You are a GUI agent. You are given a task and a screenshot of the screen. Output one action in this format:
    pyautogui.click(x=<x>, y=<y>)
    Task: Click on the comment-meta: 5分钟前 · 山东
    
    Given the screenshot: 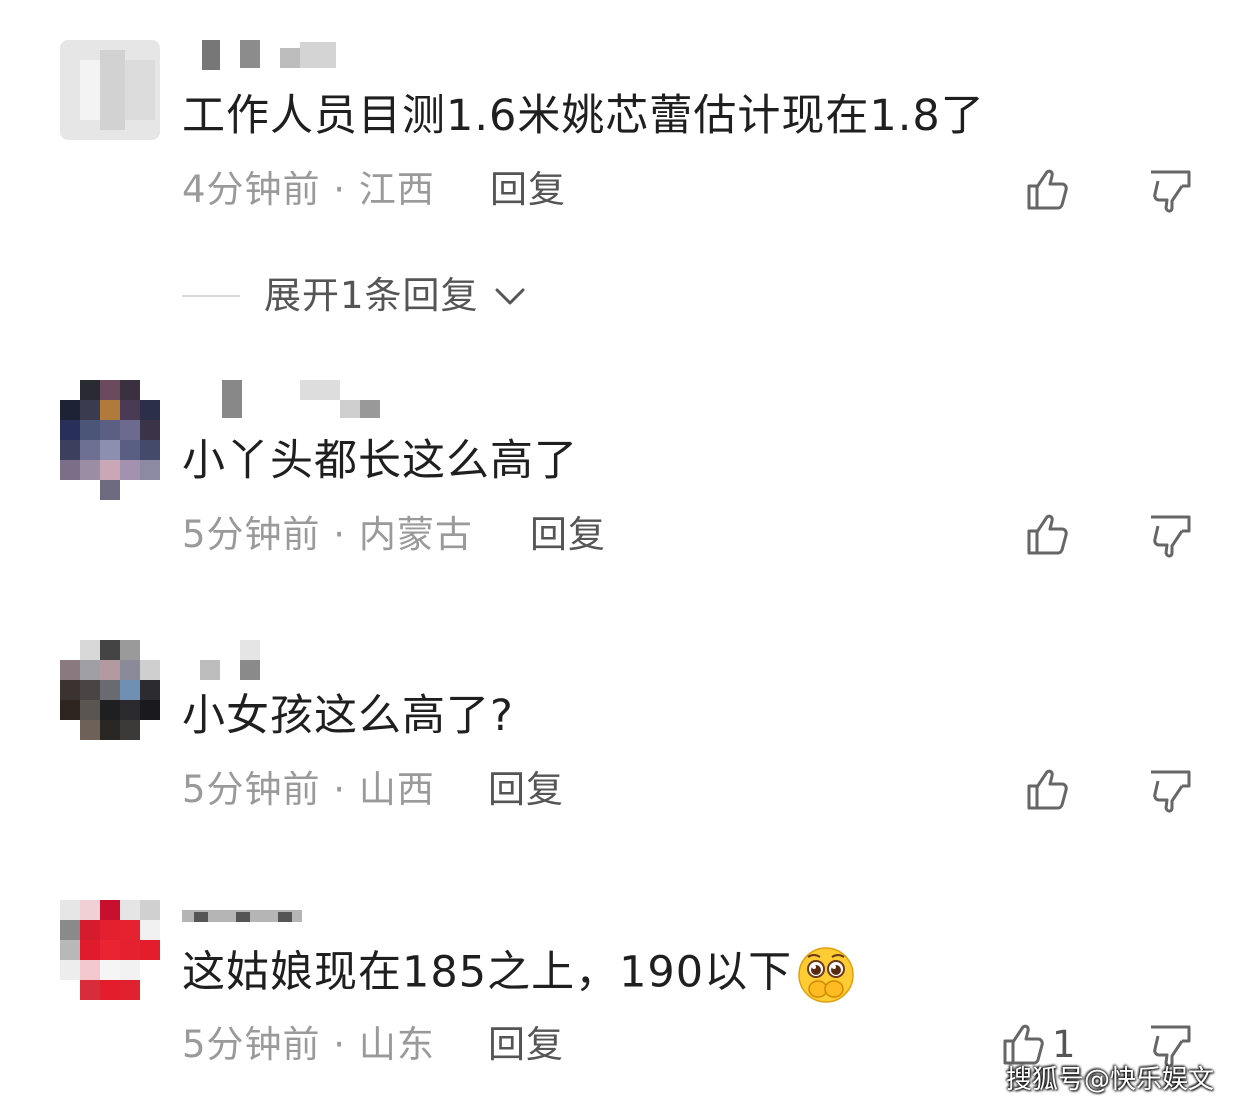 What is the action you would take?
    pyautogui.click(x=308, y=1044)
    